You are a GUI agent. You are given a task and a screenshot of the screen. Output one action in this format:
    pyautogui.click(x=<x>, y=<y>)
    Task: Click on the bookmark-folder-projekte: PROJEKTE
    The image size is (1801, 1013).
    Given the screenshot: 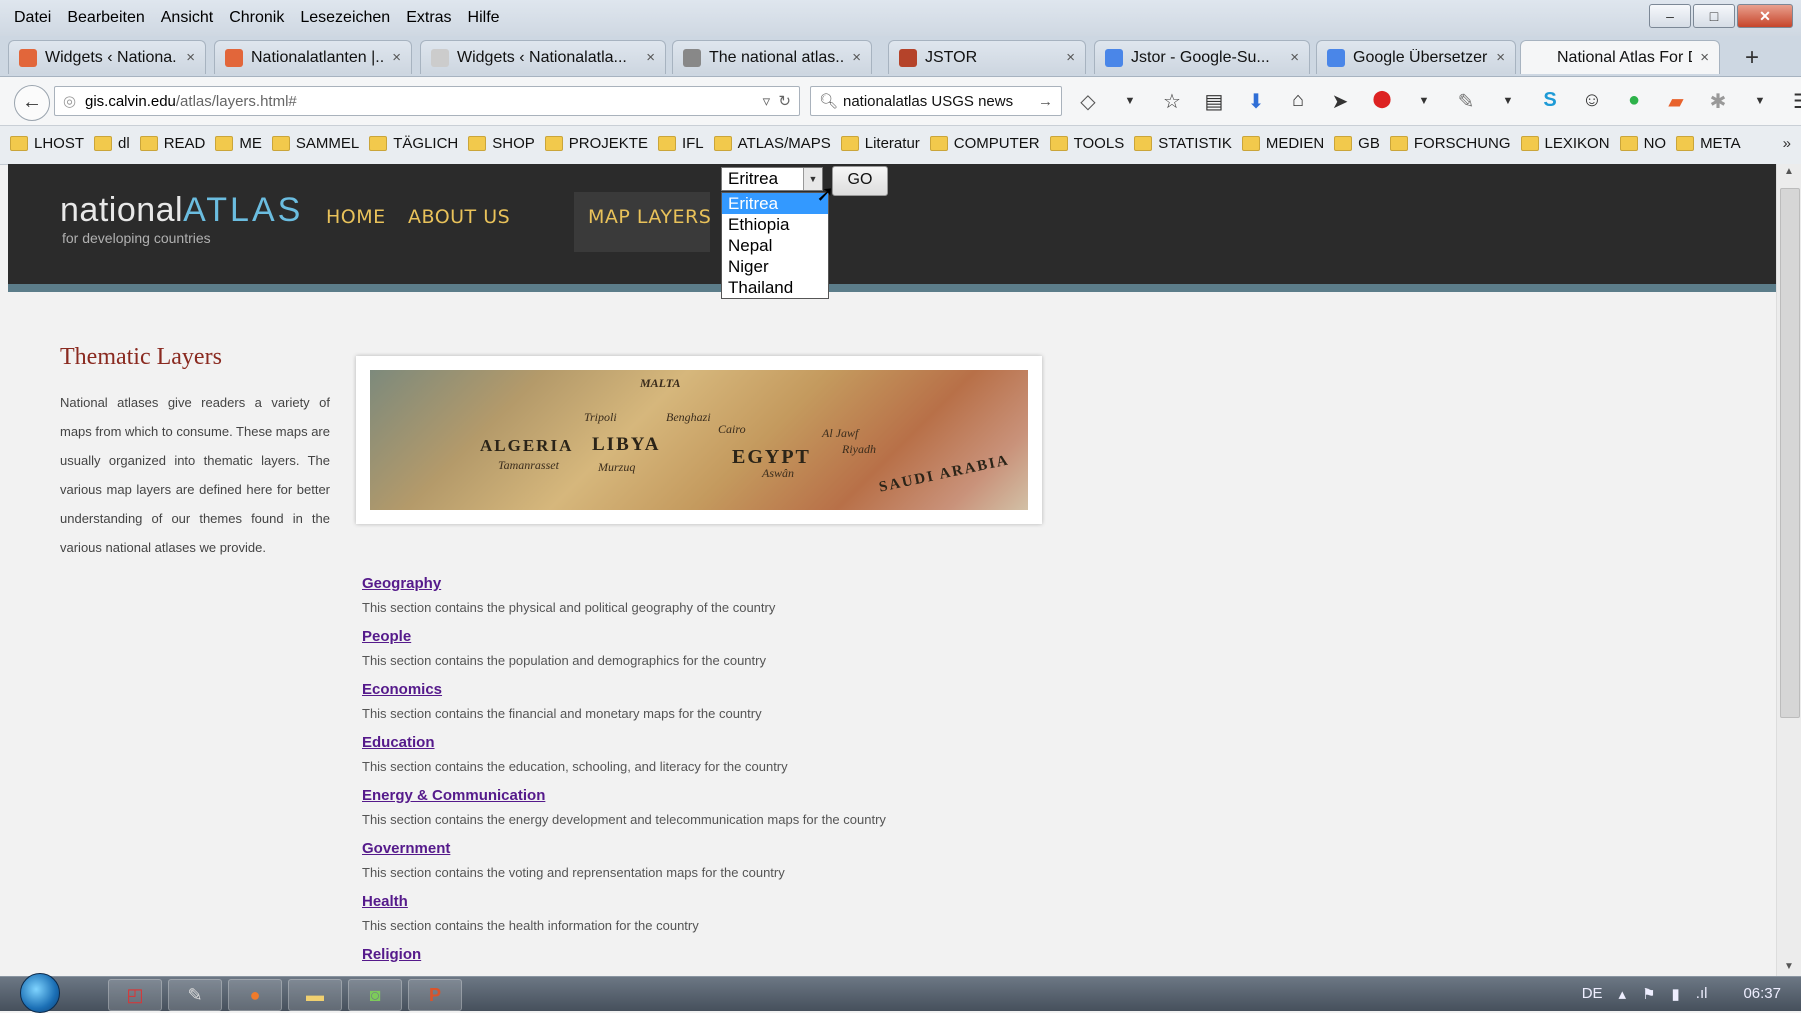 What is the action you would take?
    pyautogui.click(x=596, y=143)
    